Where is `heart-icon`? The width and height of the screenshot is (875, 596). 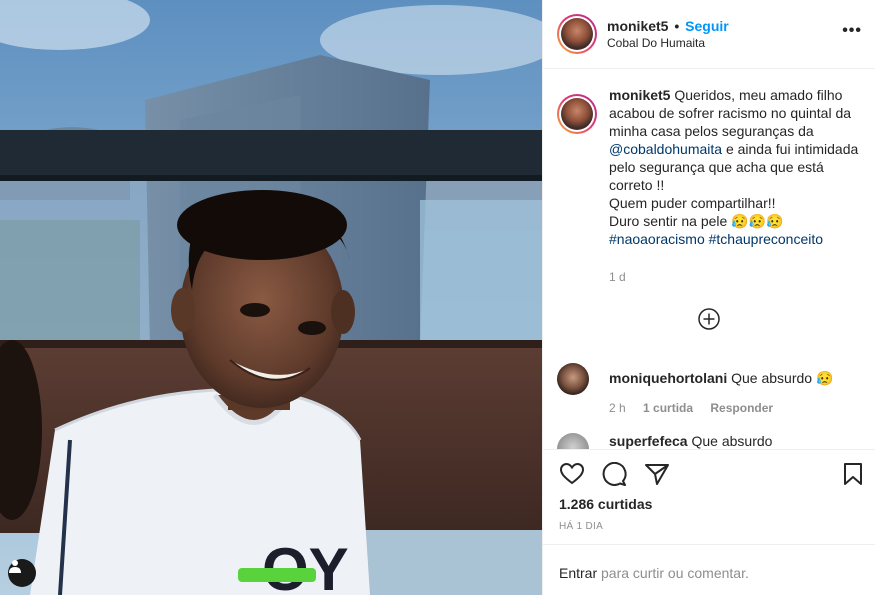
heart-icon is located at coordinates (572, 474).